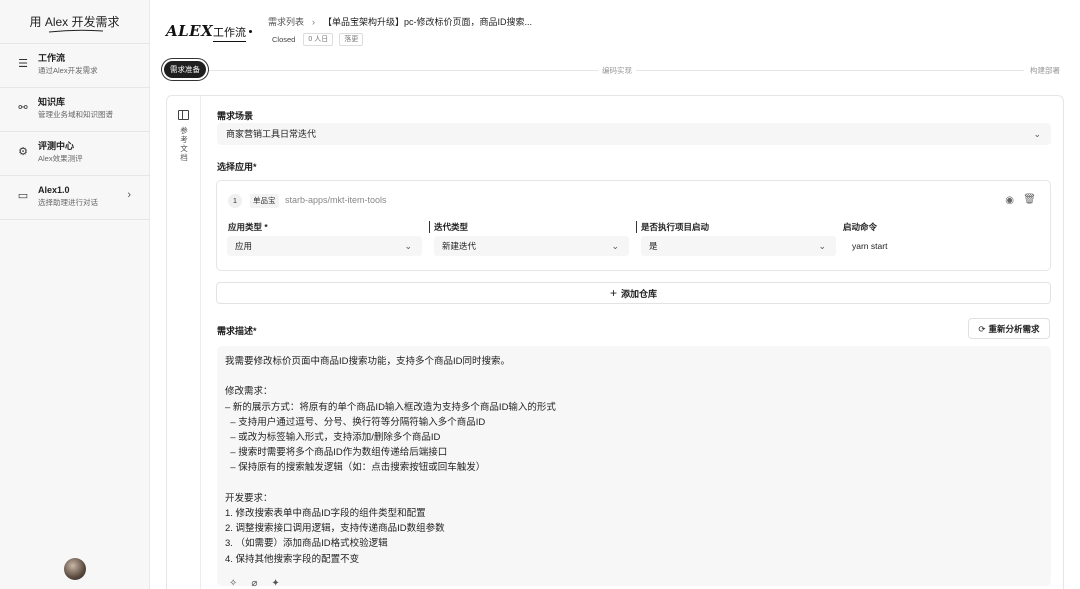 The image size is (1080, 589). What do you see at coordinates (185, 69) in the screenshot?
I see `step-prepare: 需求准备` at bounding box center [185, 69].